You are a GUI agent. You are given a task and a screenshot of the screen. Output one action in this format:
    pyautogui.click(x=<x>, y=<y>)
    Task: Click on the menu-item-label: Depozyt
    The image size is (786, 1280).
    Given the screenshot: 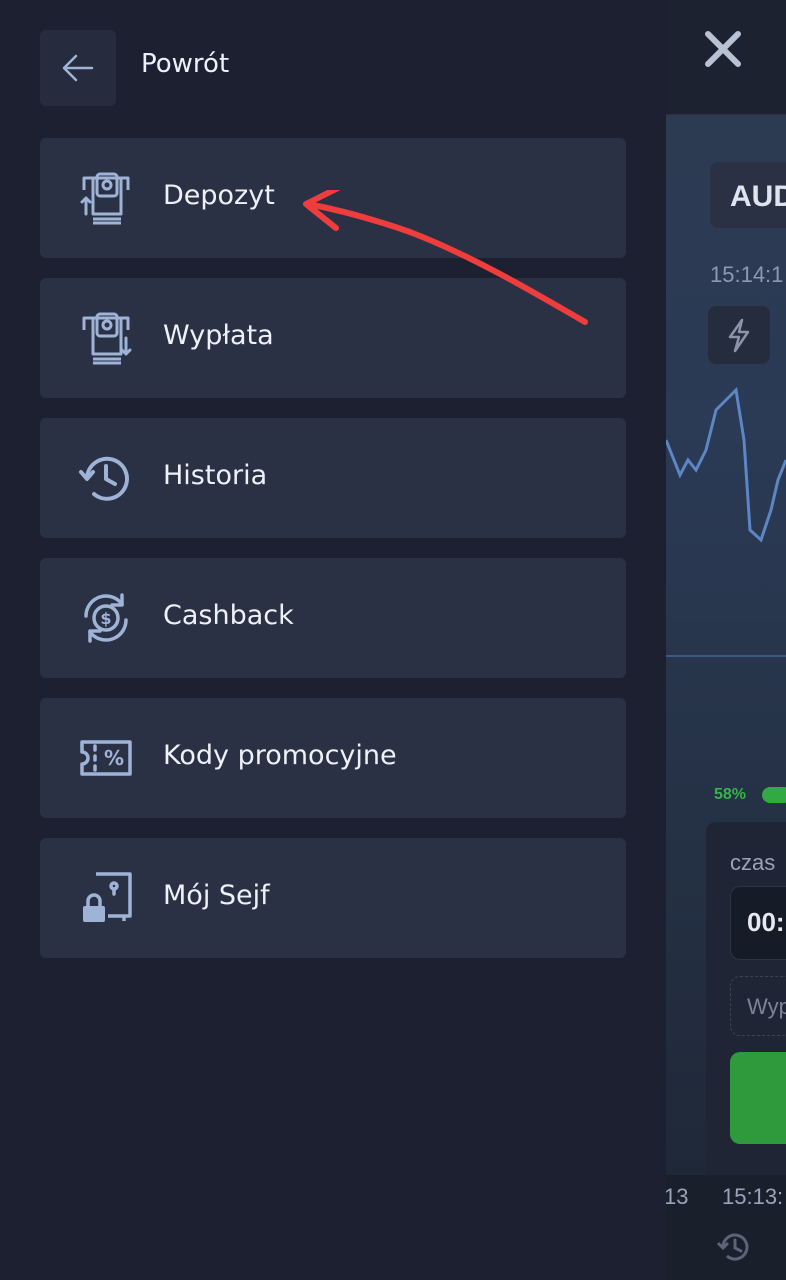 What is the action you would take?
    pyautogui.click(x=219, y=195)
    